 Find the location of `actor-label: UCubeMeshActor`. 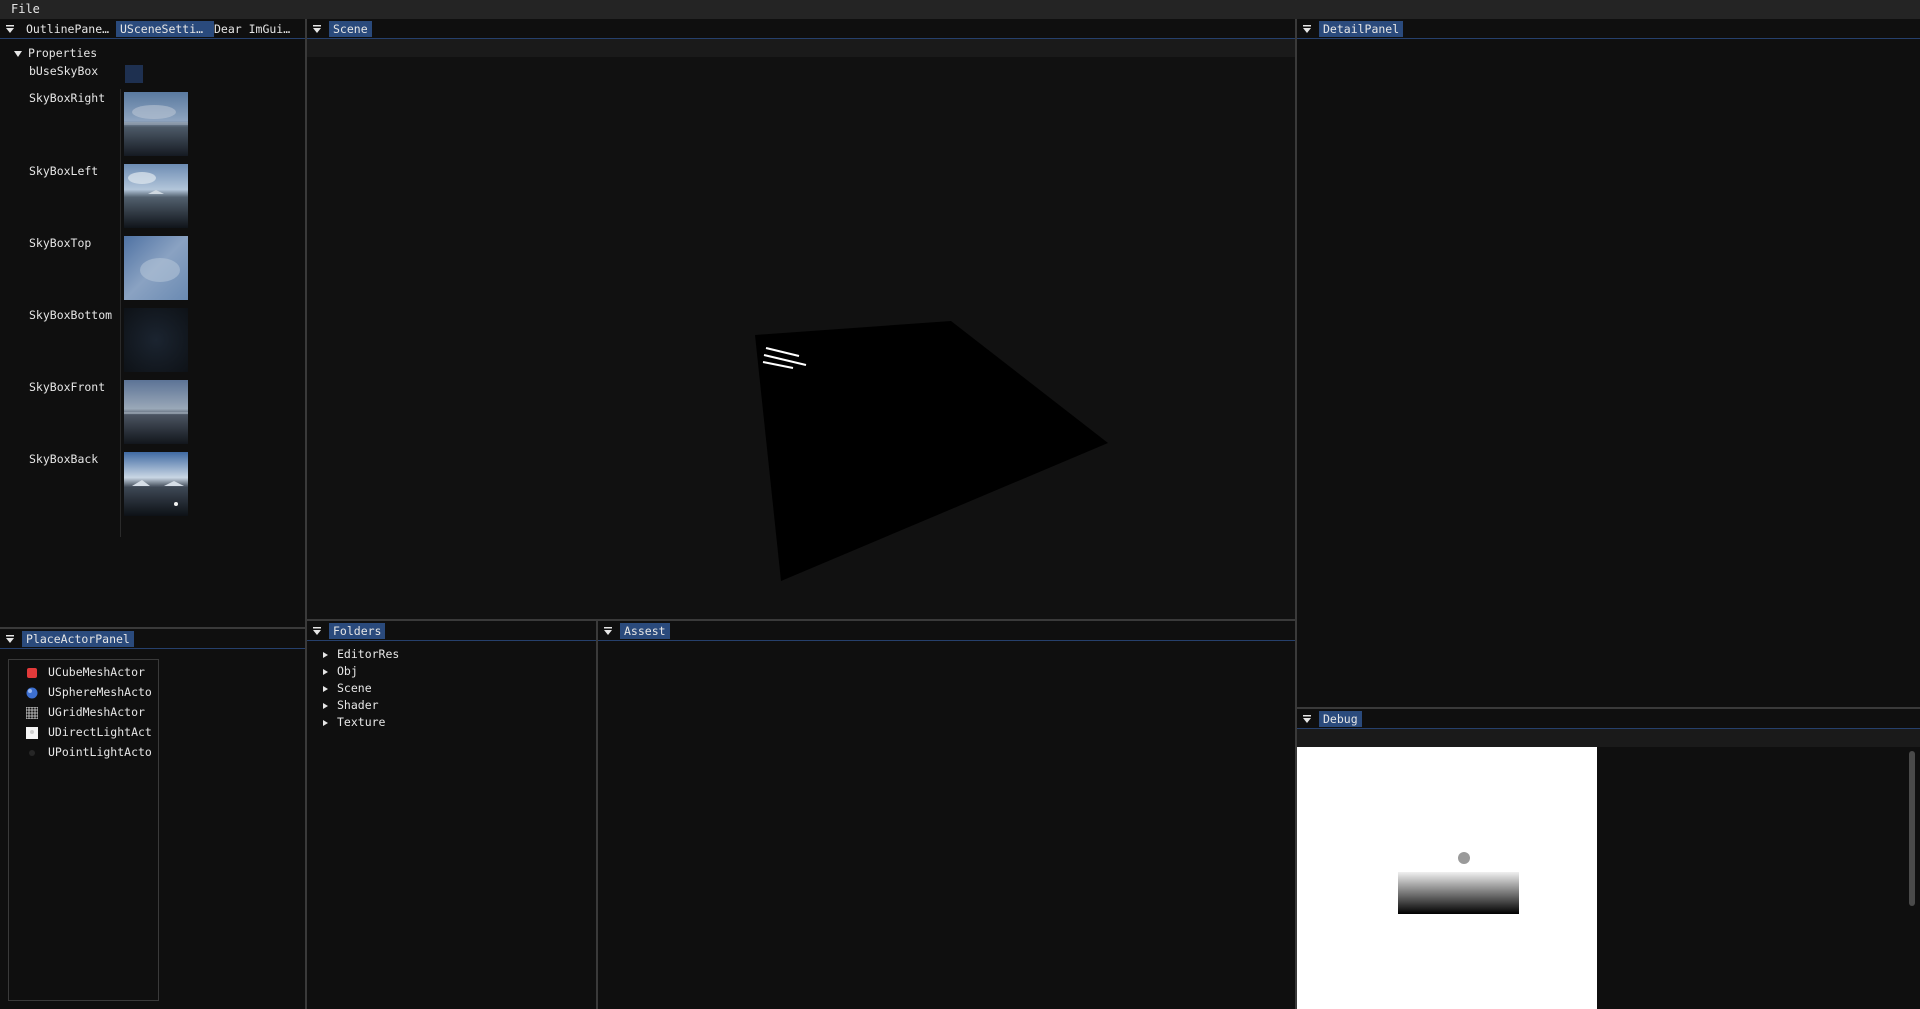

actor-label: UCubeMeshActor is located at coordinates (96, 672).